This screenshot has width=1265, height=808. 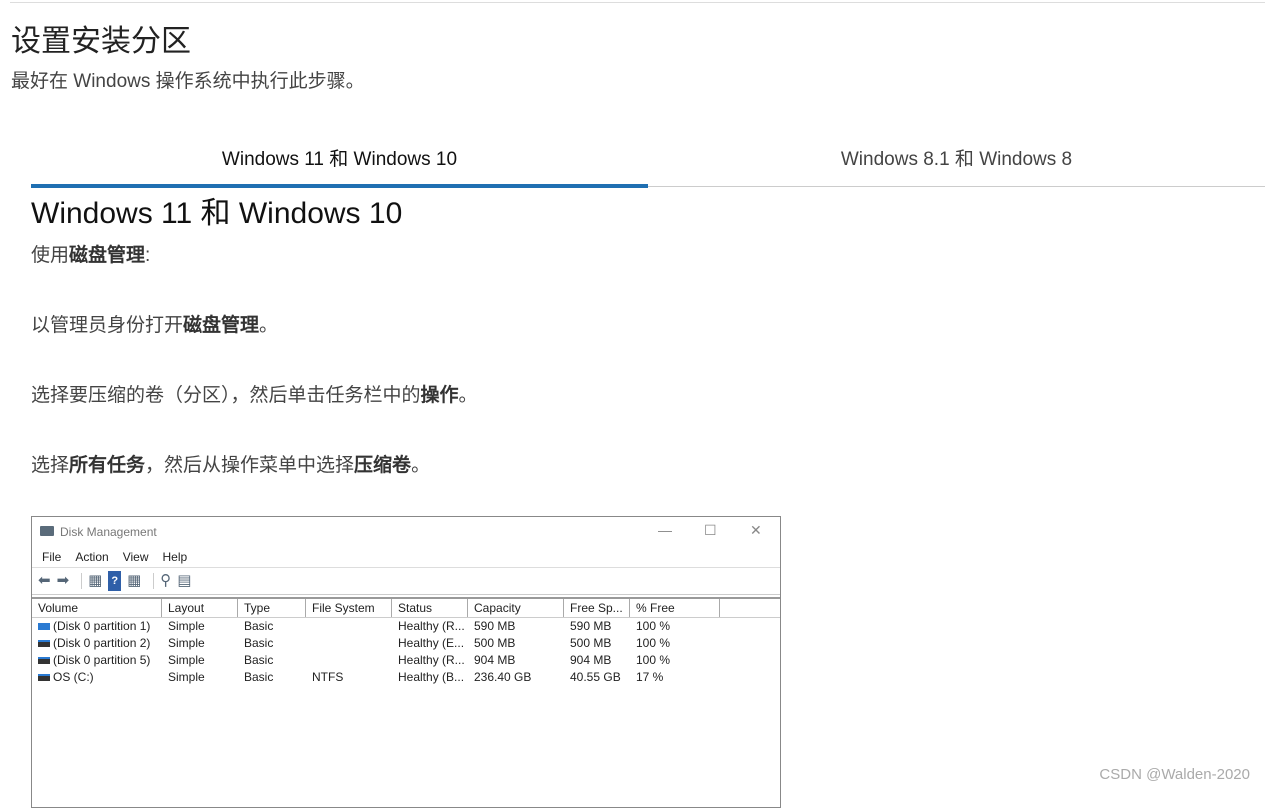 What do you see at coordinates (188, 81) in the screenshot?
I see `page-subtitle: 最好在 Windows 操作系统中执行此步骤。` at bounding box center [188, 81].